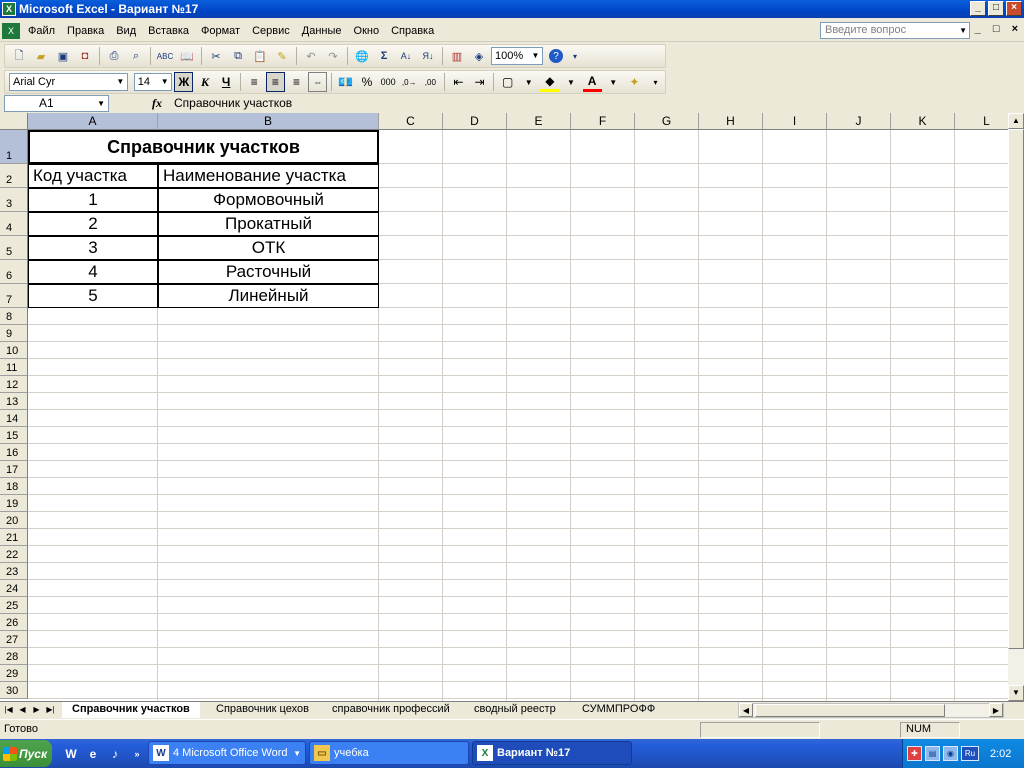 Image resolution: width=1024 pixels, height=768 pixels. What do you see at coordinates (254, 82) in the screenshot?
I see `align-left-icon: ≡` at bounding box center [254, 82].